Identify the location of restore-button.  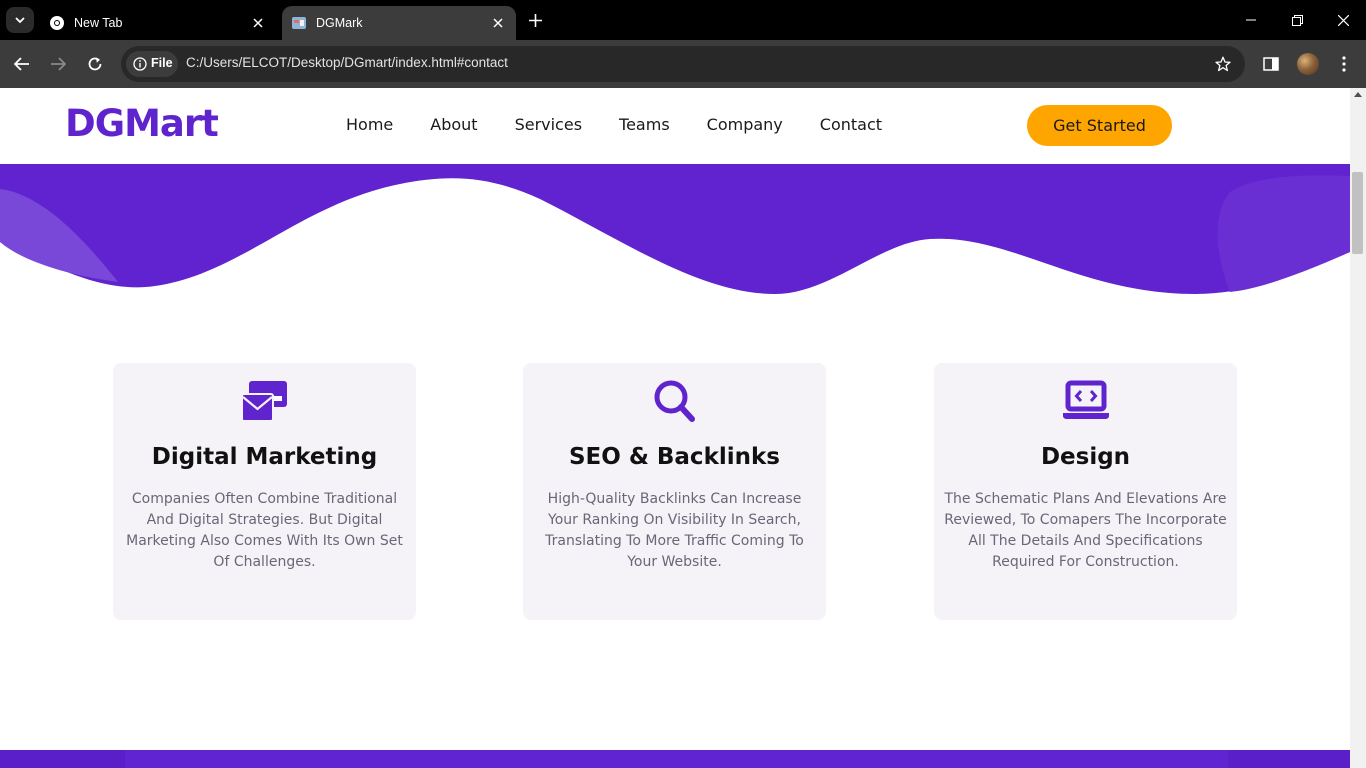
(1297, 20).